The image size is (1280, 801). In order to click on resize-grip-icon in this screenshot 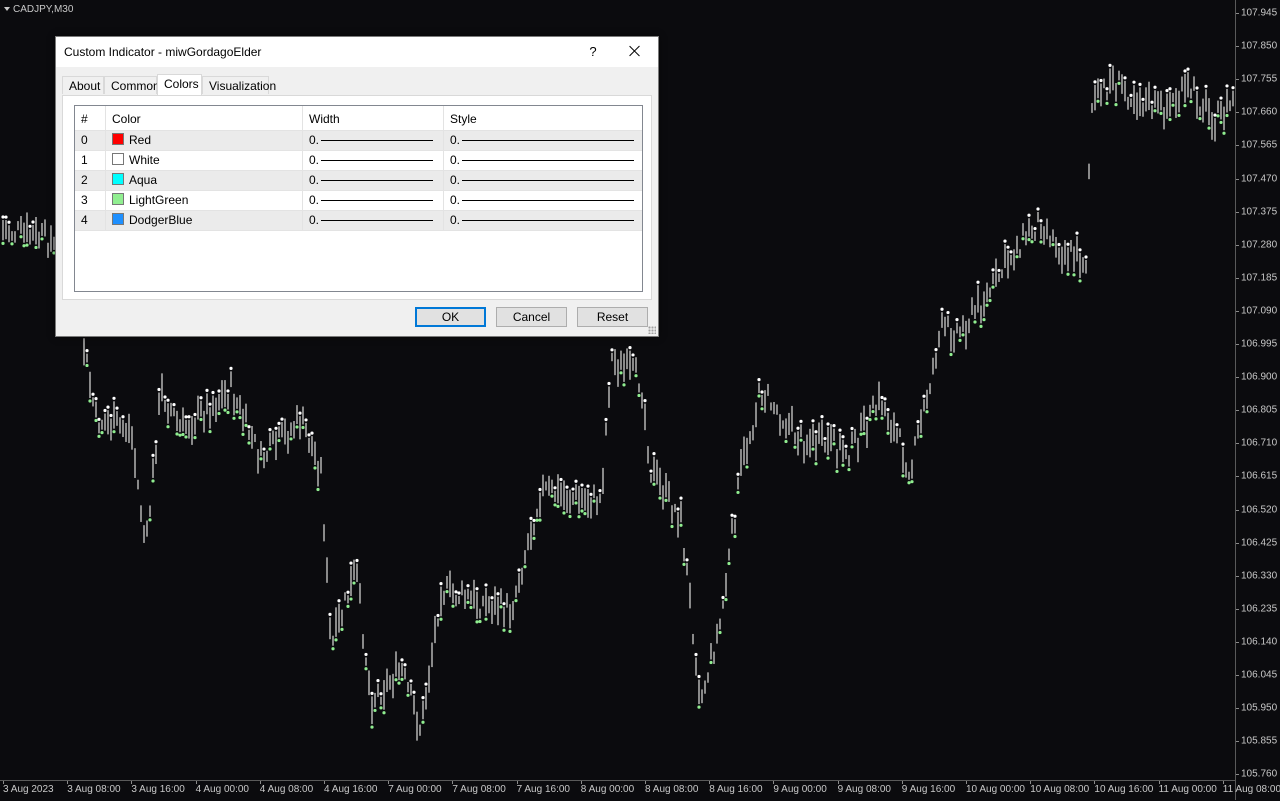, I will do `click(652, 330)`.